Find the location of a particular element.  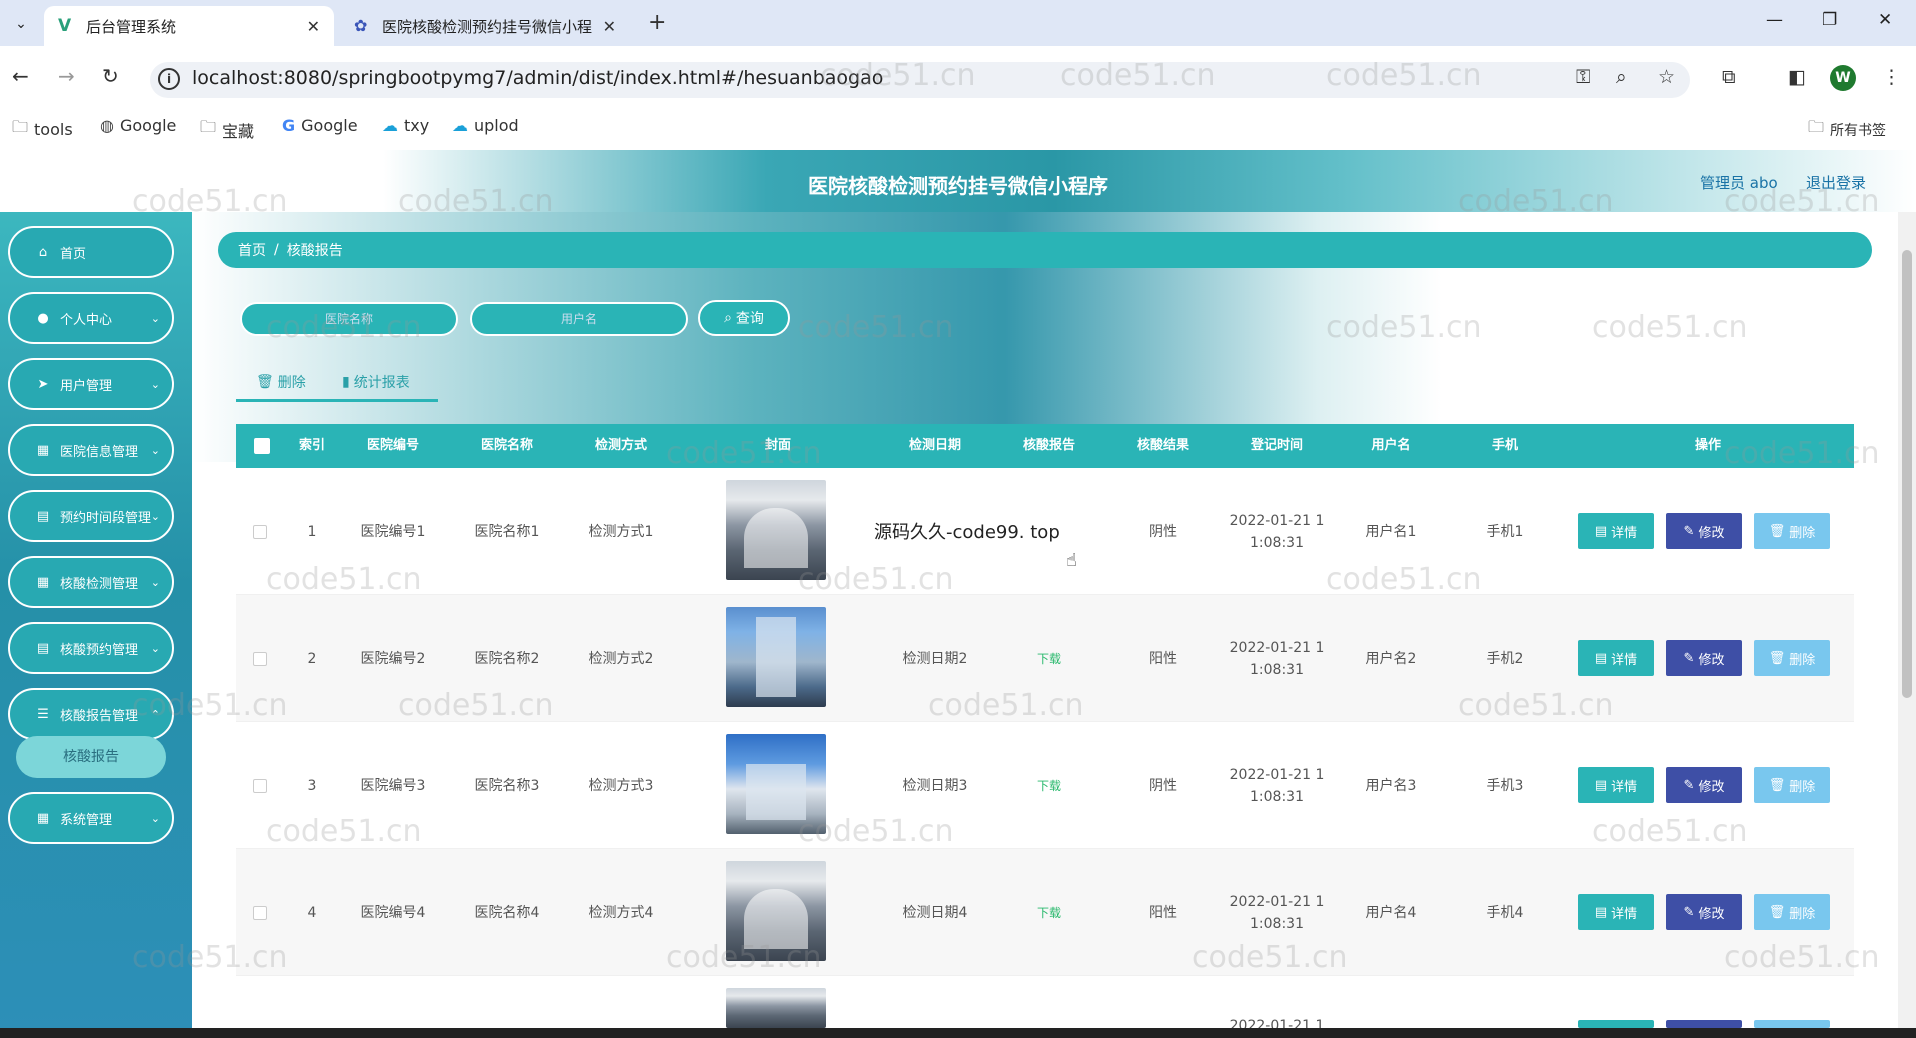

bookmark-treasure: 🗀 宝藏 is located at coordinates (227, 129).